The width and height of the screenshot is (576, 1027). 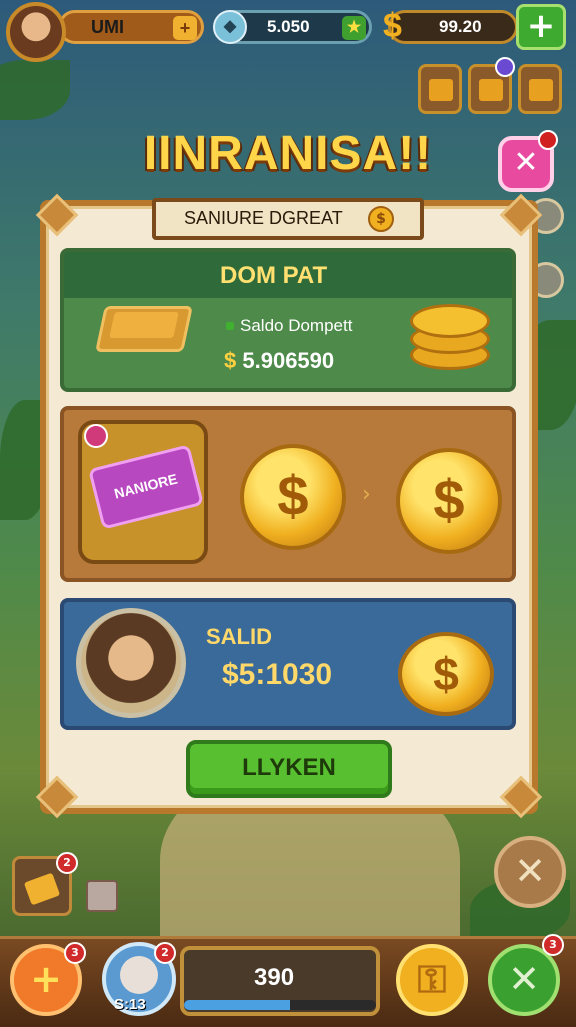 I want to click on wallet-header-text: DOM PAT, so click(x=274, y=275).